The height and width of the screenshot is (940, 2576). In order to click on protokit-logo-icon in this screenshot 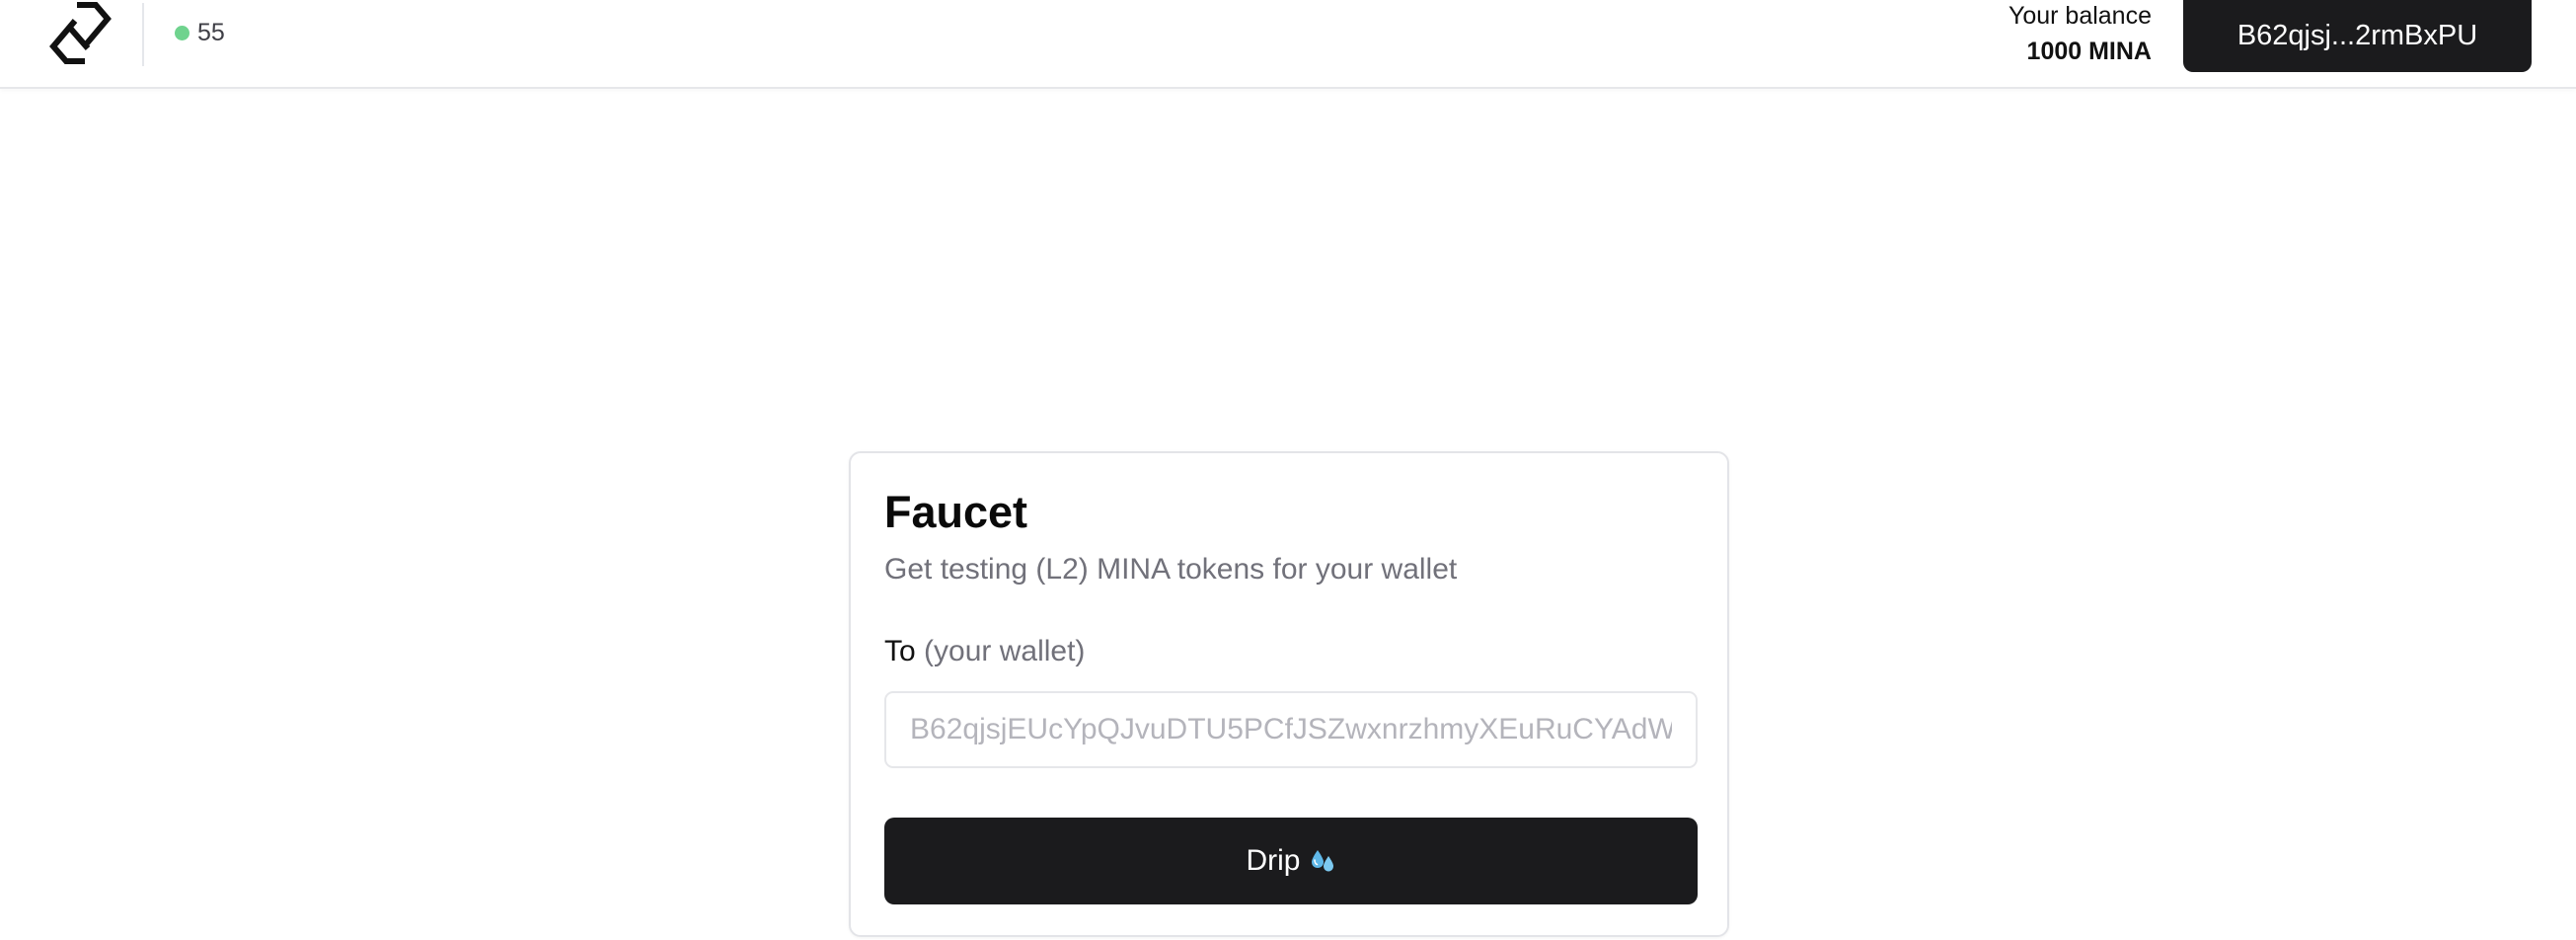, I will do `click(80, 32)`.